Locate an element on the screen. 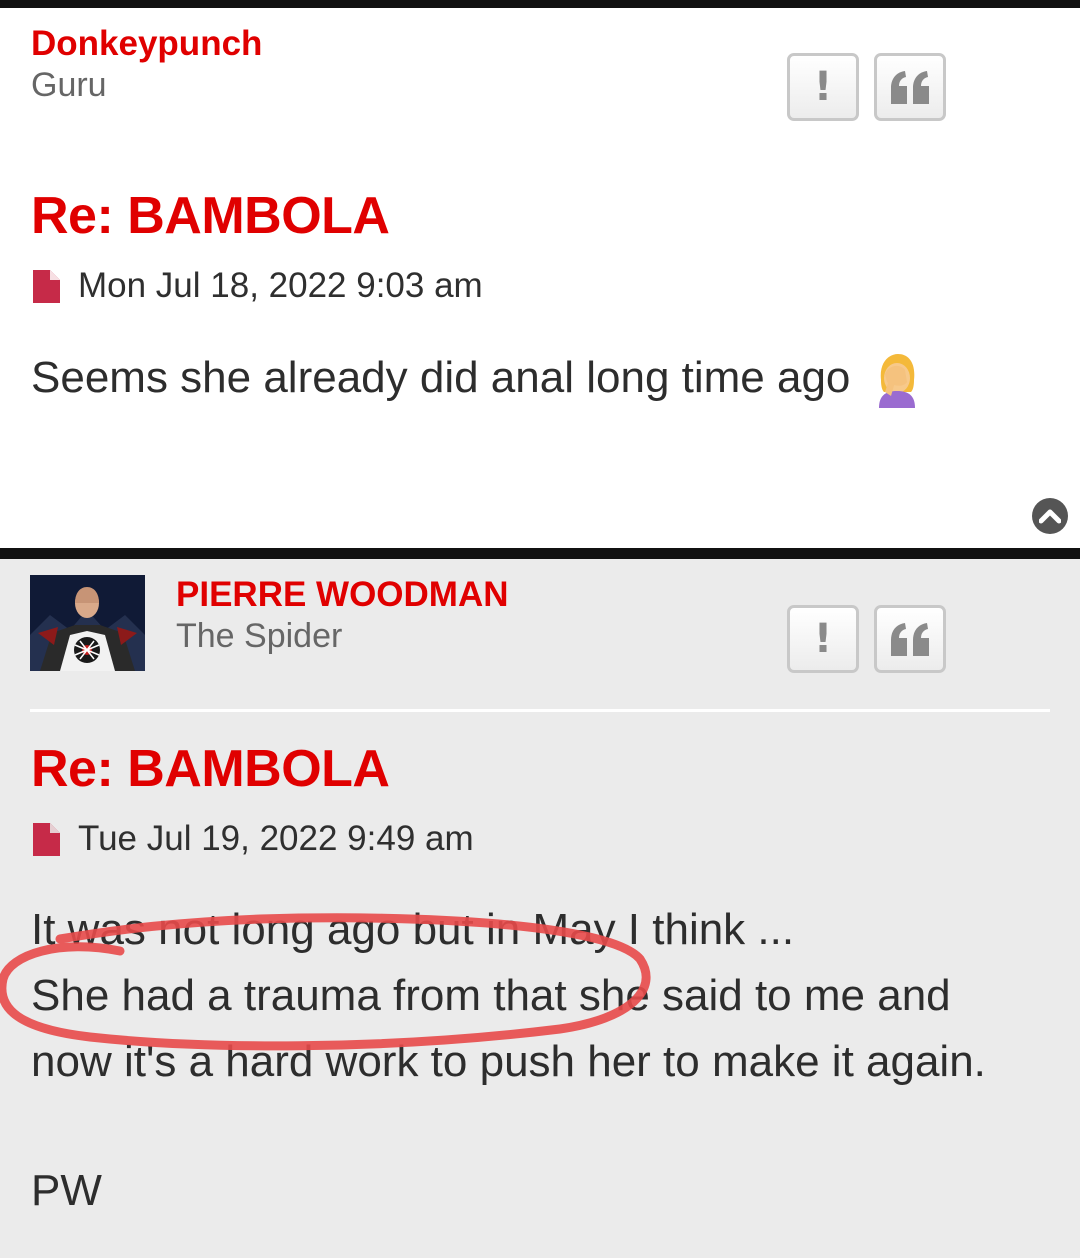  post-date: Mon Jul 18, 2022 9:03 am is located at coordinates (280, 285).